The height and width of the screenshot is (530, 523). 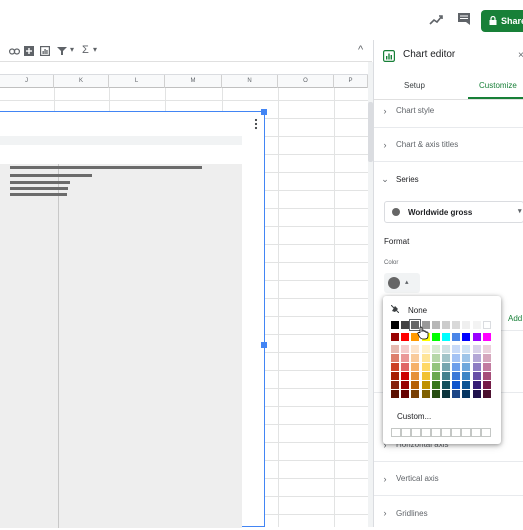 I want to click on column-header-l: L, so click(x=137, y=81).